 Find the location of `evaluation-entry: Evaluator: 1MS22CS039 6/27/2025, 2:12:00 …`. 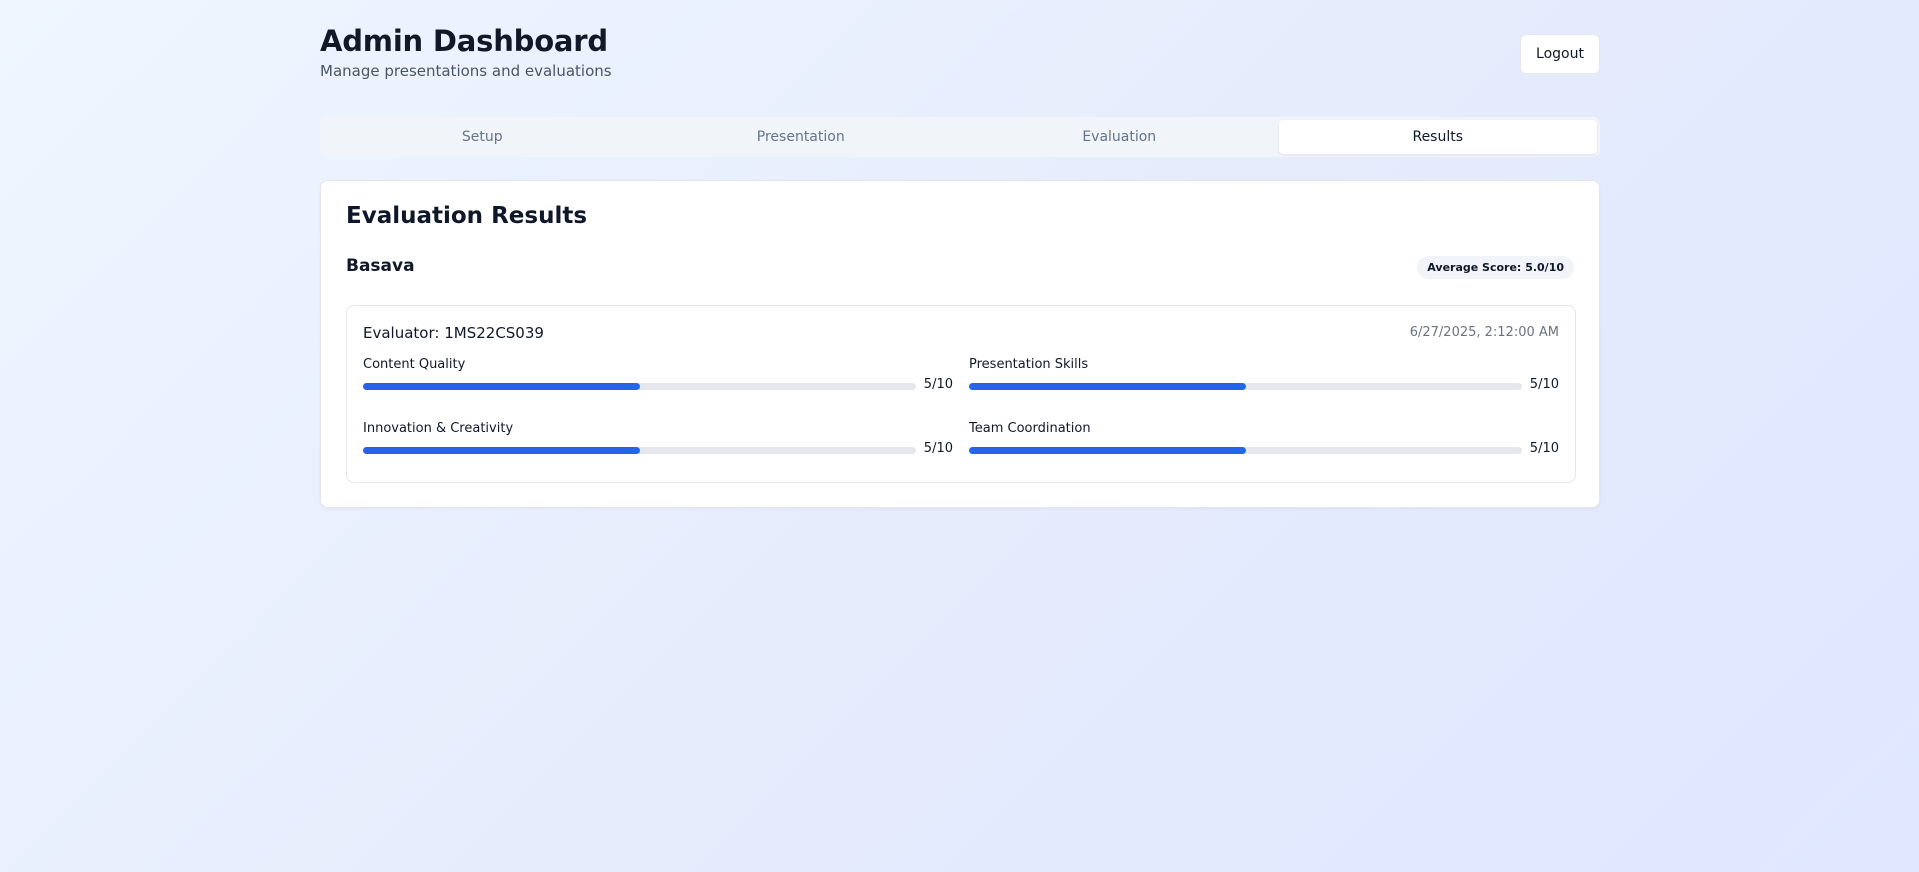

evaluation-entry: Evaluator: 1MS22CS039 6/27/2025, 2:12:00 … is located at coordinates (961, 394).